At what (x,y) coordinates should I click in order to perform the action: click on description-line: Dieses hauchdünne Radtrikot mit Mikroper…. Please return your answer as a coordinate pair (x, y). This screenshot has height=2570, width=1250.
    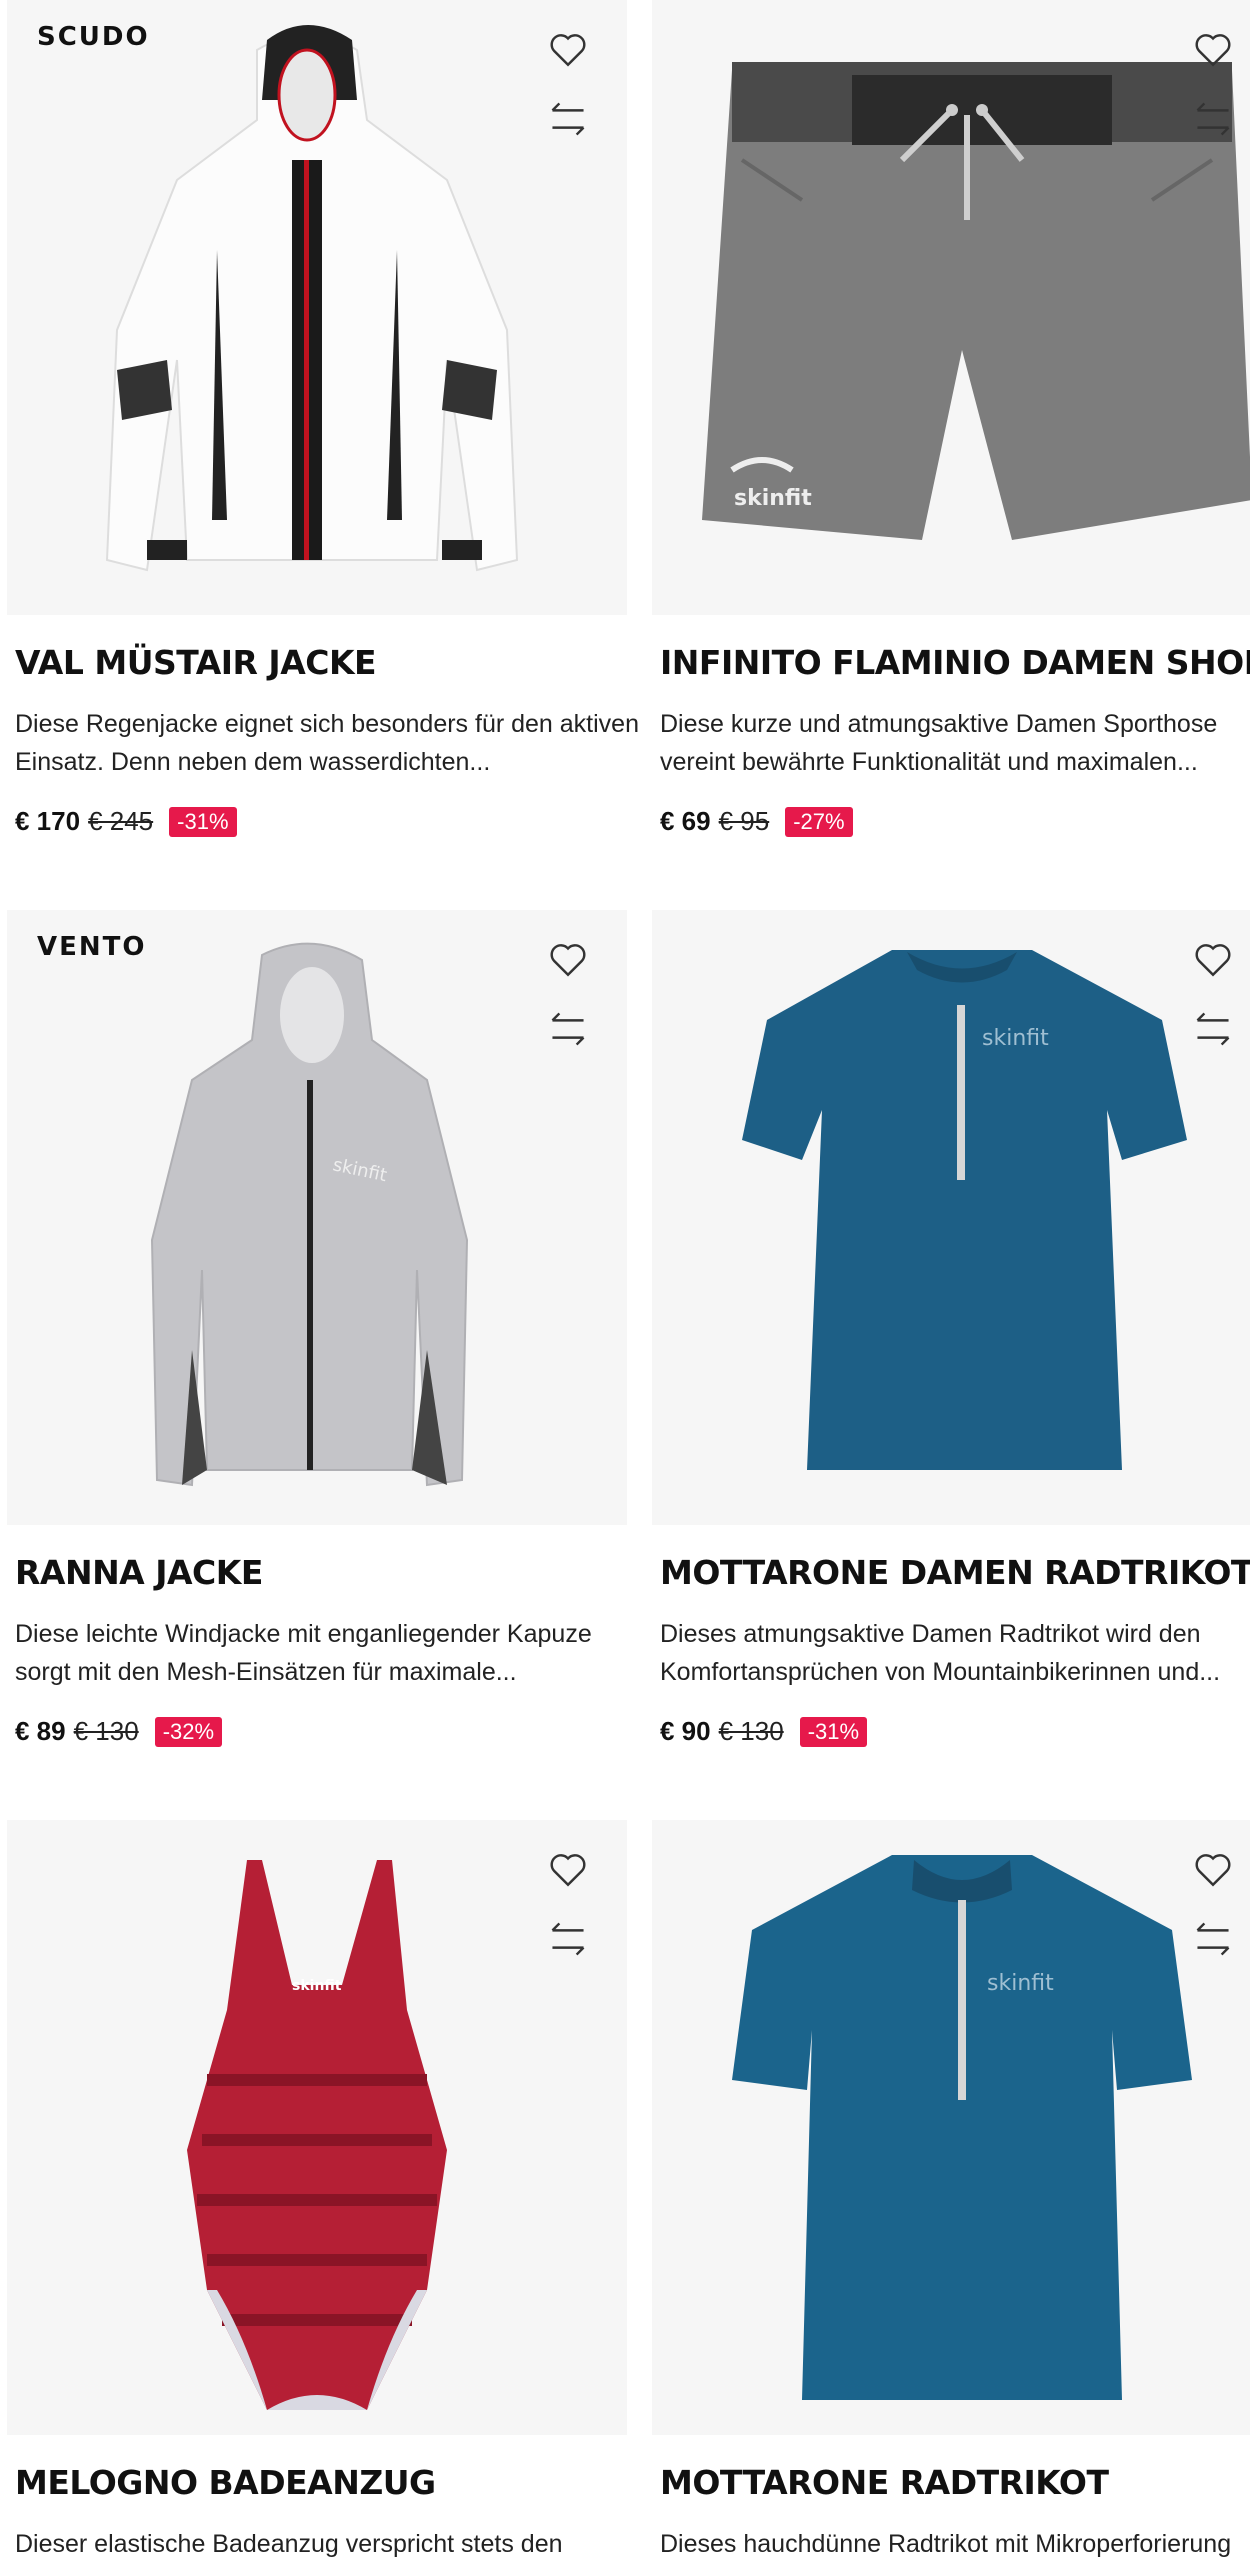
    Looking at the image, I should click on (946, 2544).